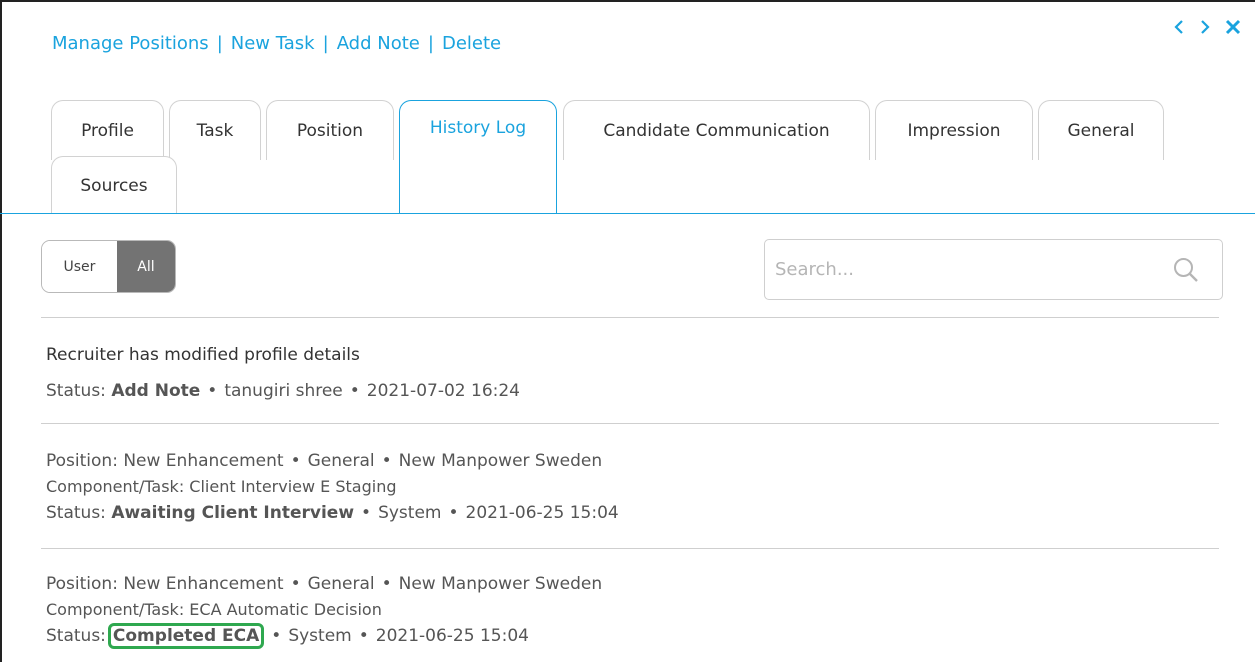 The image size is (1255, 662). I want to click on search-box, so click(993, 269).